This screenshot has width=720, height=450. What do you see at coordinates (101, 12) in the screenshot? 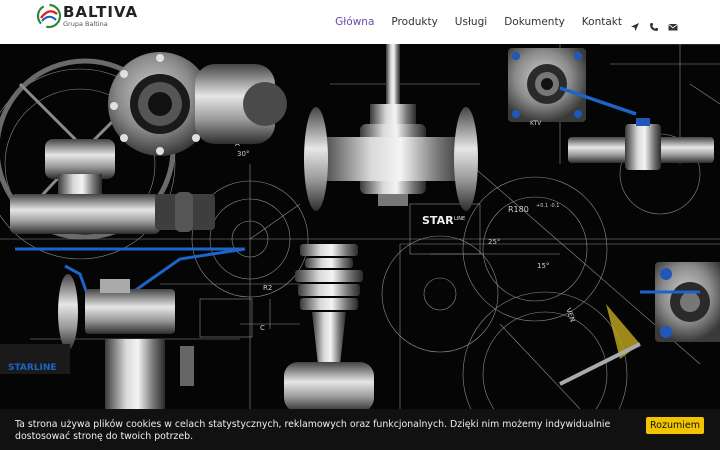
I see `brand-name: BALTIVA` at bounding box center [101, 12].